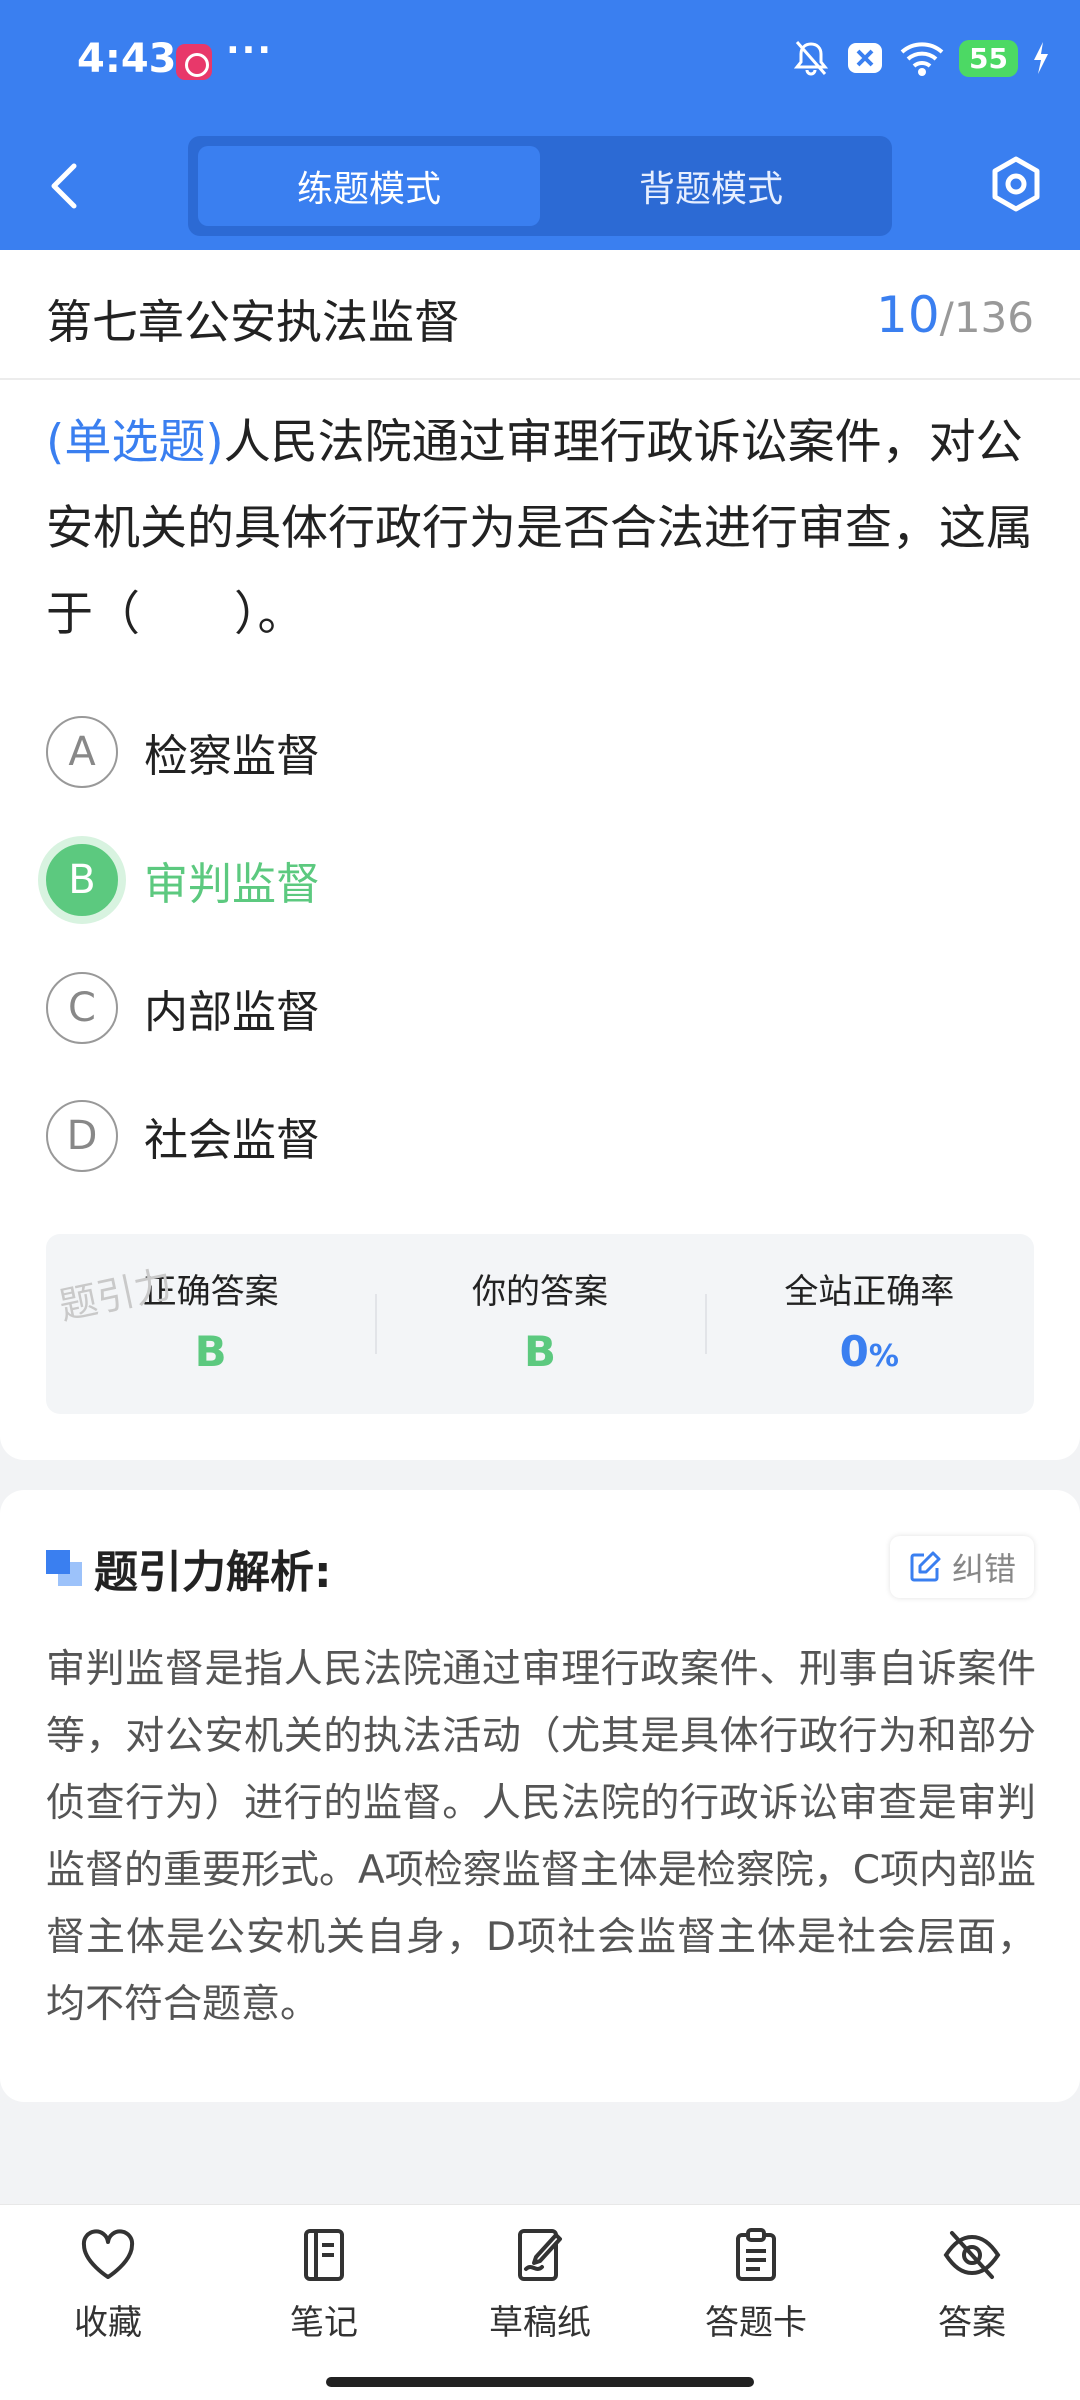  What do you see at coordinates (324, 2255) in the screenshot?
I see `notebook-icon` at bounding box center [324, 2255].